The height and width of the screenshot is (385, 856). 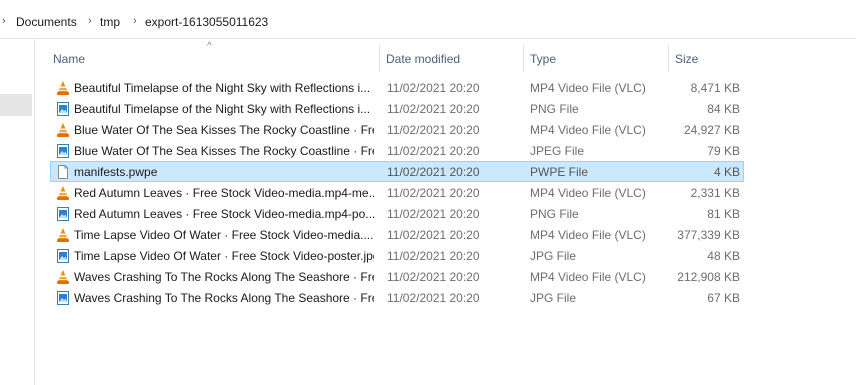 I want to click on file-size: 8,471 KB, so click(x=715, y=88).